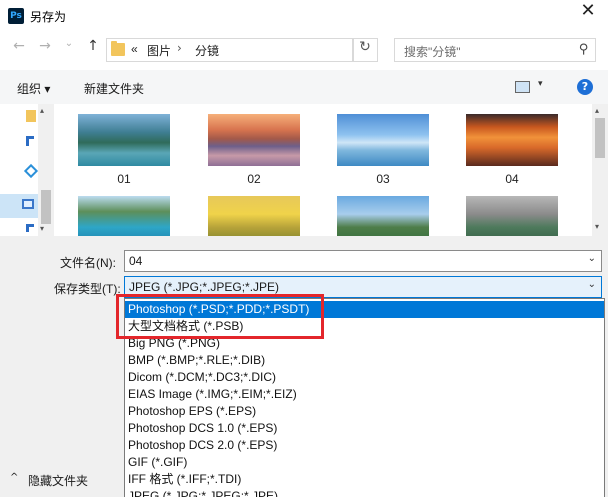  I want to click on navigation-bar: ← → ⌄ ↑ « 图片 › 分镜 ↻ 搜索"分镜" ⚲, so click(304, 50).